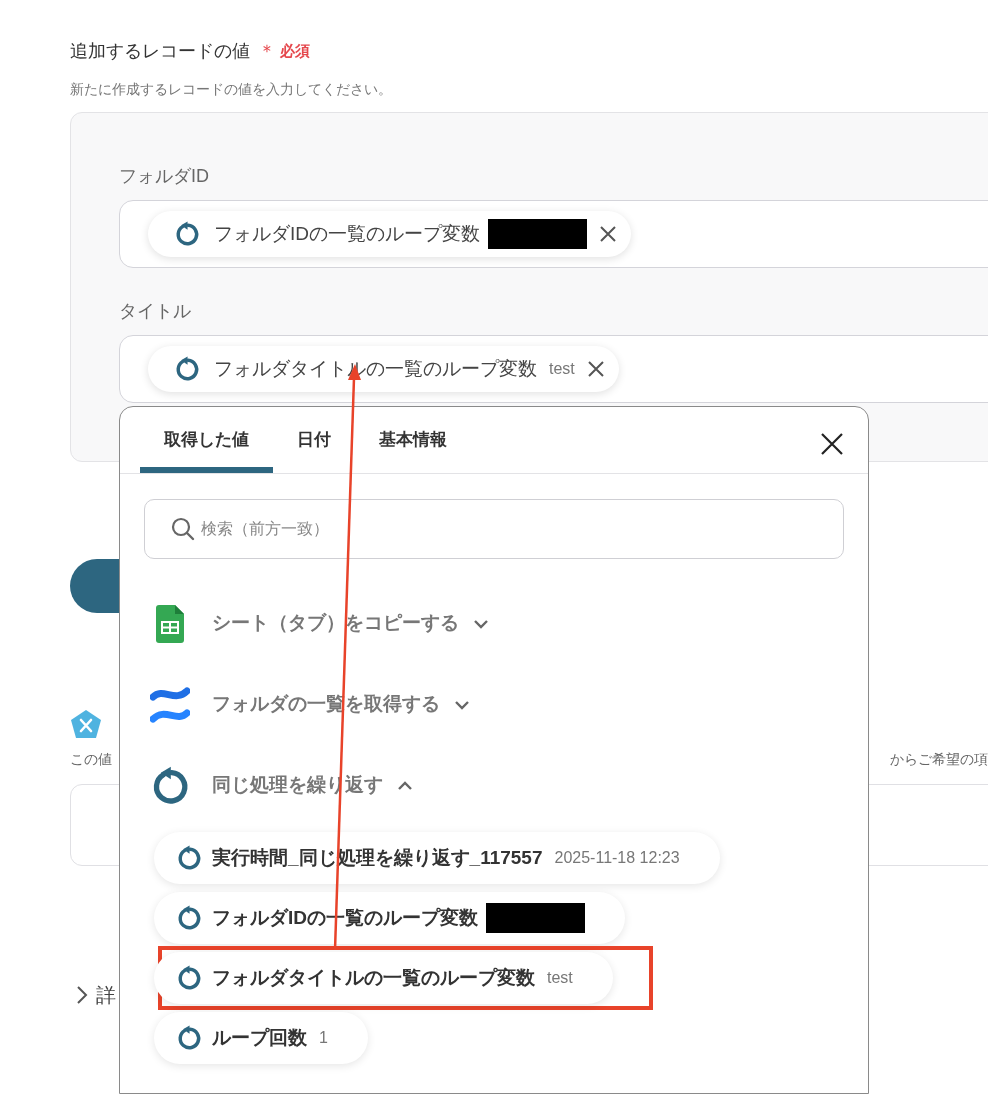 The width and height of the screenshot is (988, 1094). Describe the element at coordinates (231, 89) in the screenshot. I see `section-description: 新たに作成するレコードの値を入力してください。` at that location.